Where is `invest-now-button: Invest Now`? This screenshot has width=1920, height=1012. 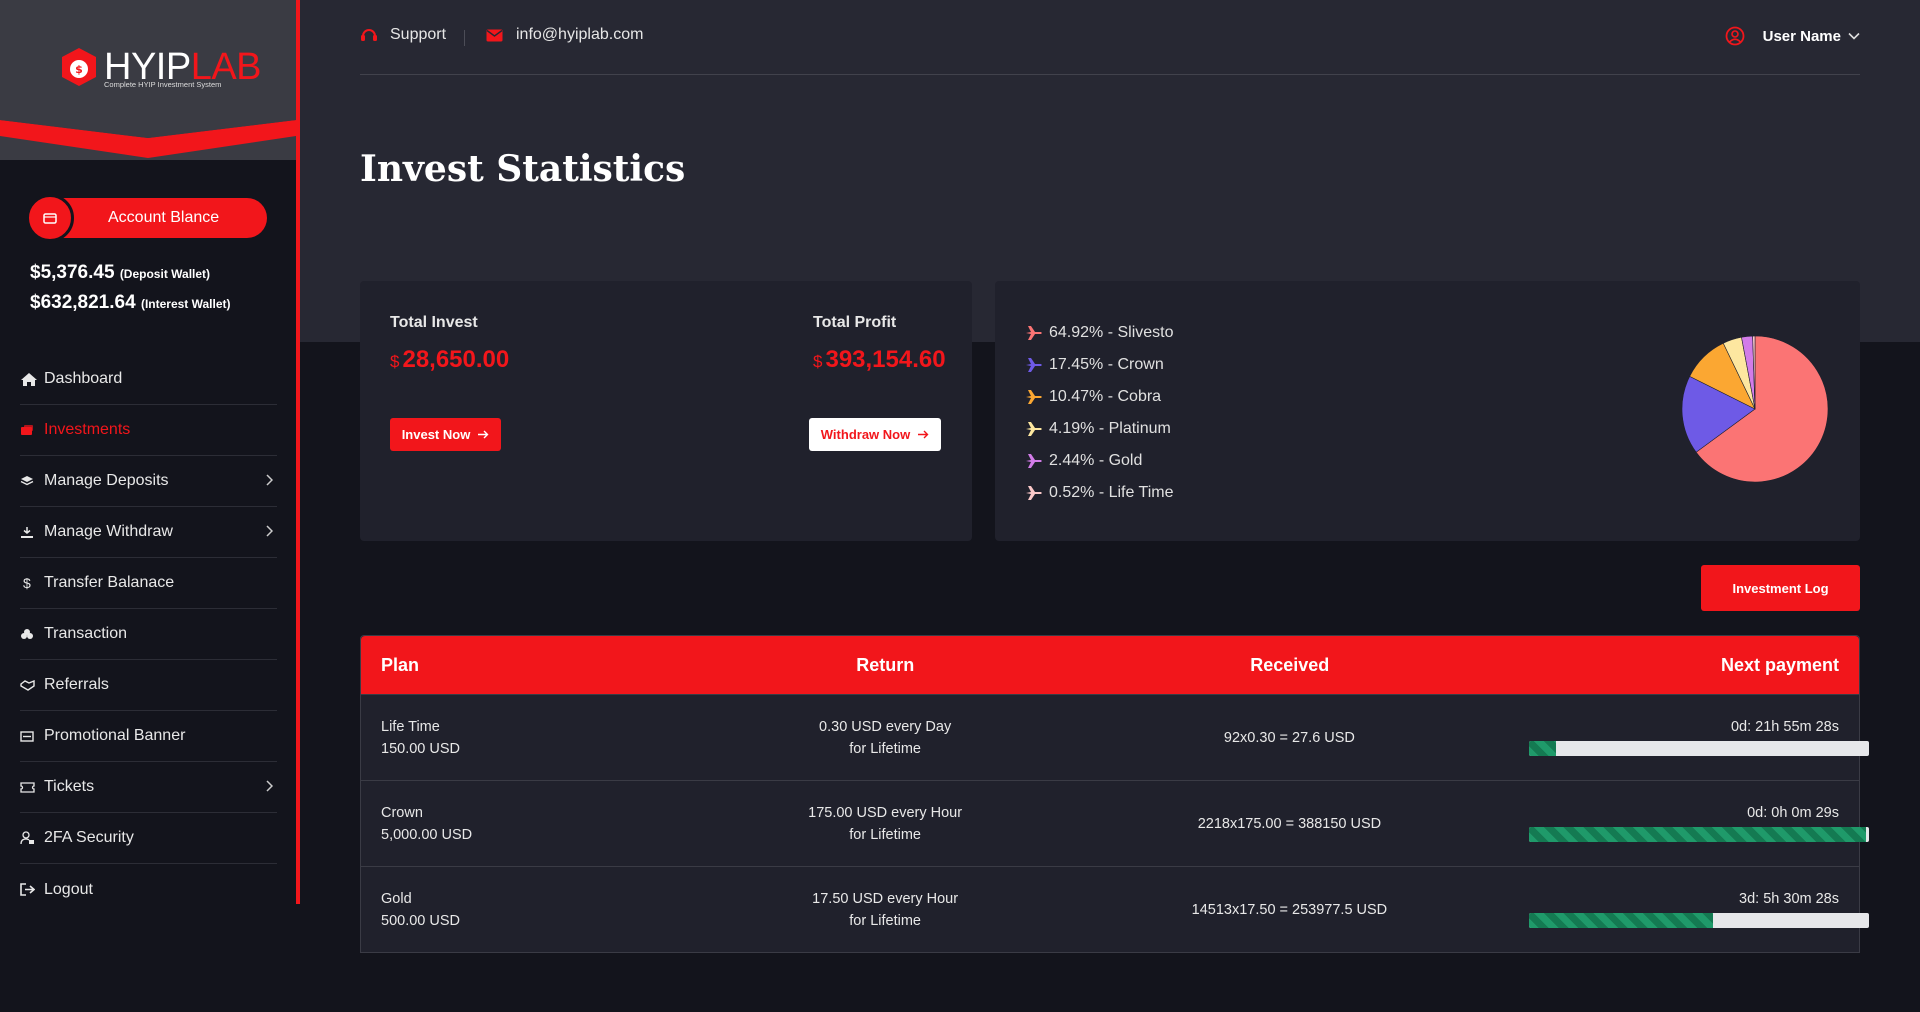 invest-now-button: Invest Now is located at coordinates (445, 434).